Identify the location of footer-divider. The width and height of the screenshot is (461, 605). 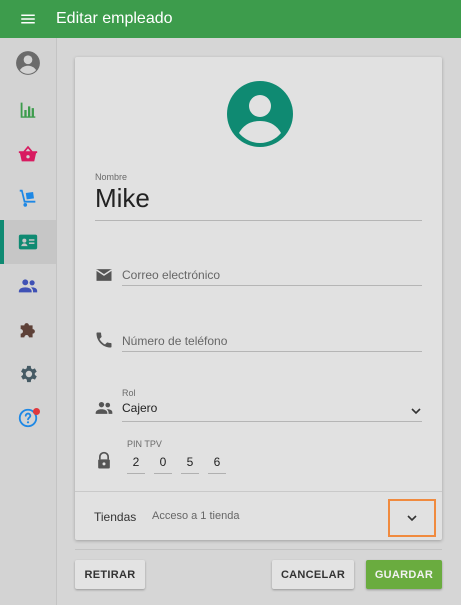
(258, 549).